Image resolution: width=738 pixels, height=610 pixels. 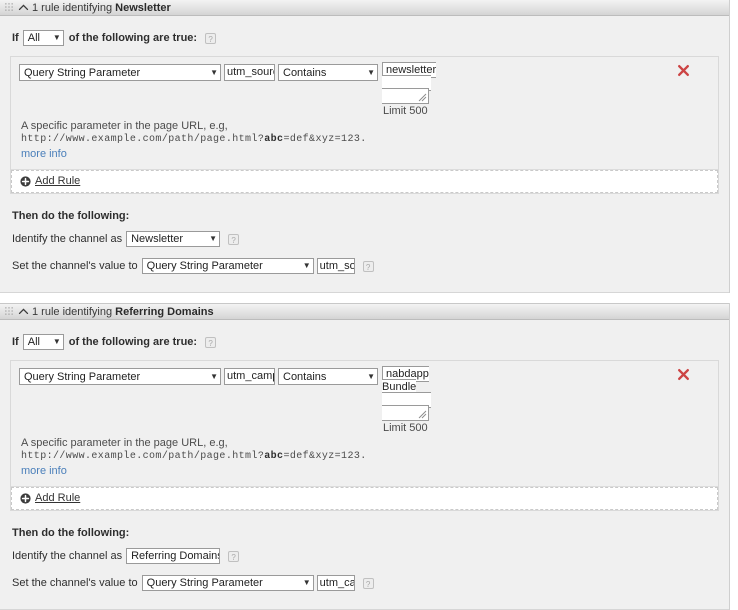 What do you see at coordinates (409, 83) in the screenshot?
I see `value-textarea: newsletter` at bounding box center [409, 83].